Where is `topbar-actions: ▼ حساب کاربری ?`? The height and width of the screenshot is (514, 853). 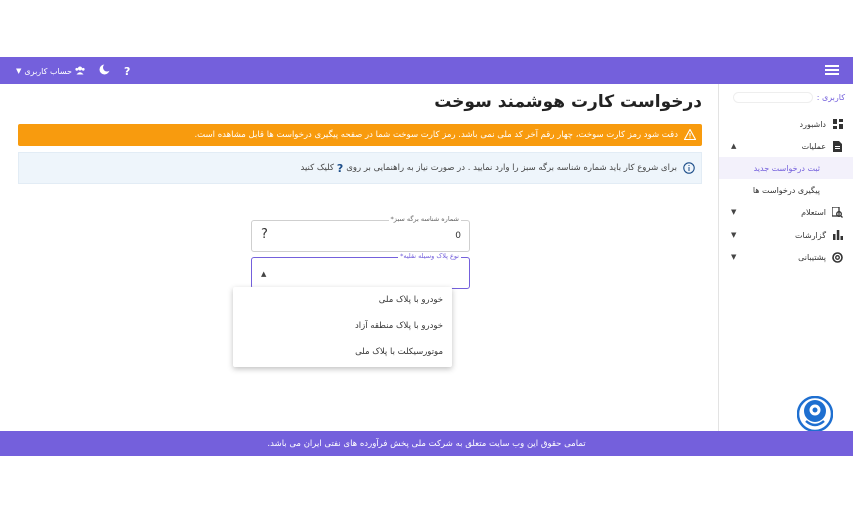
topbar-actions: ▼ حساب کاربری ? is located at coordinates (73, 71).